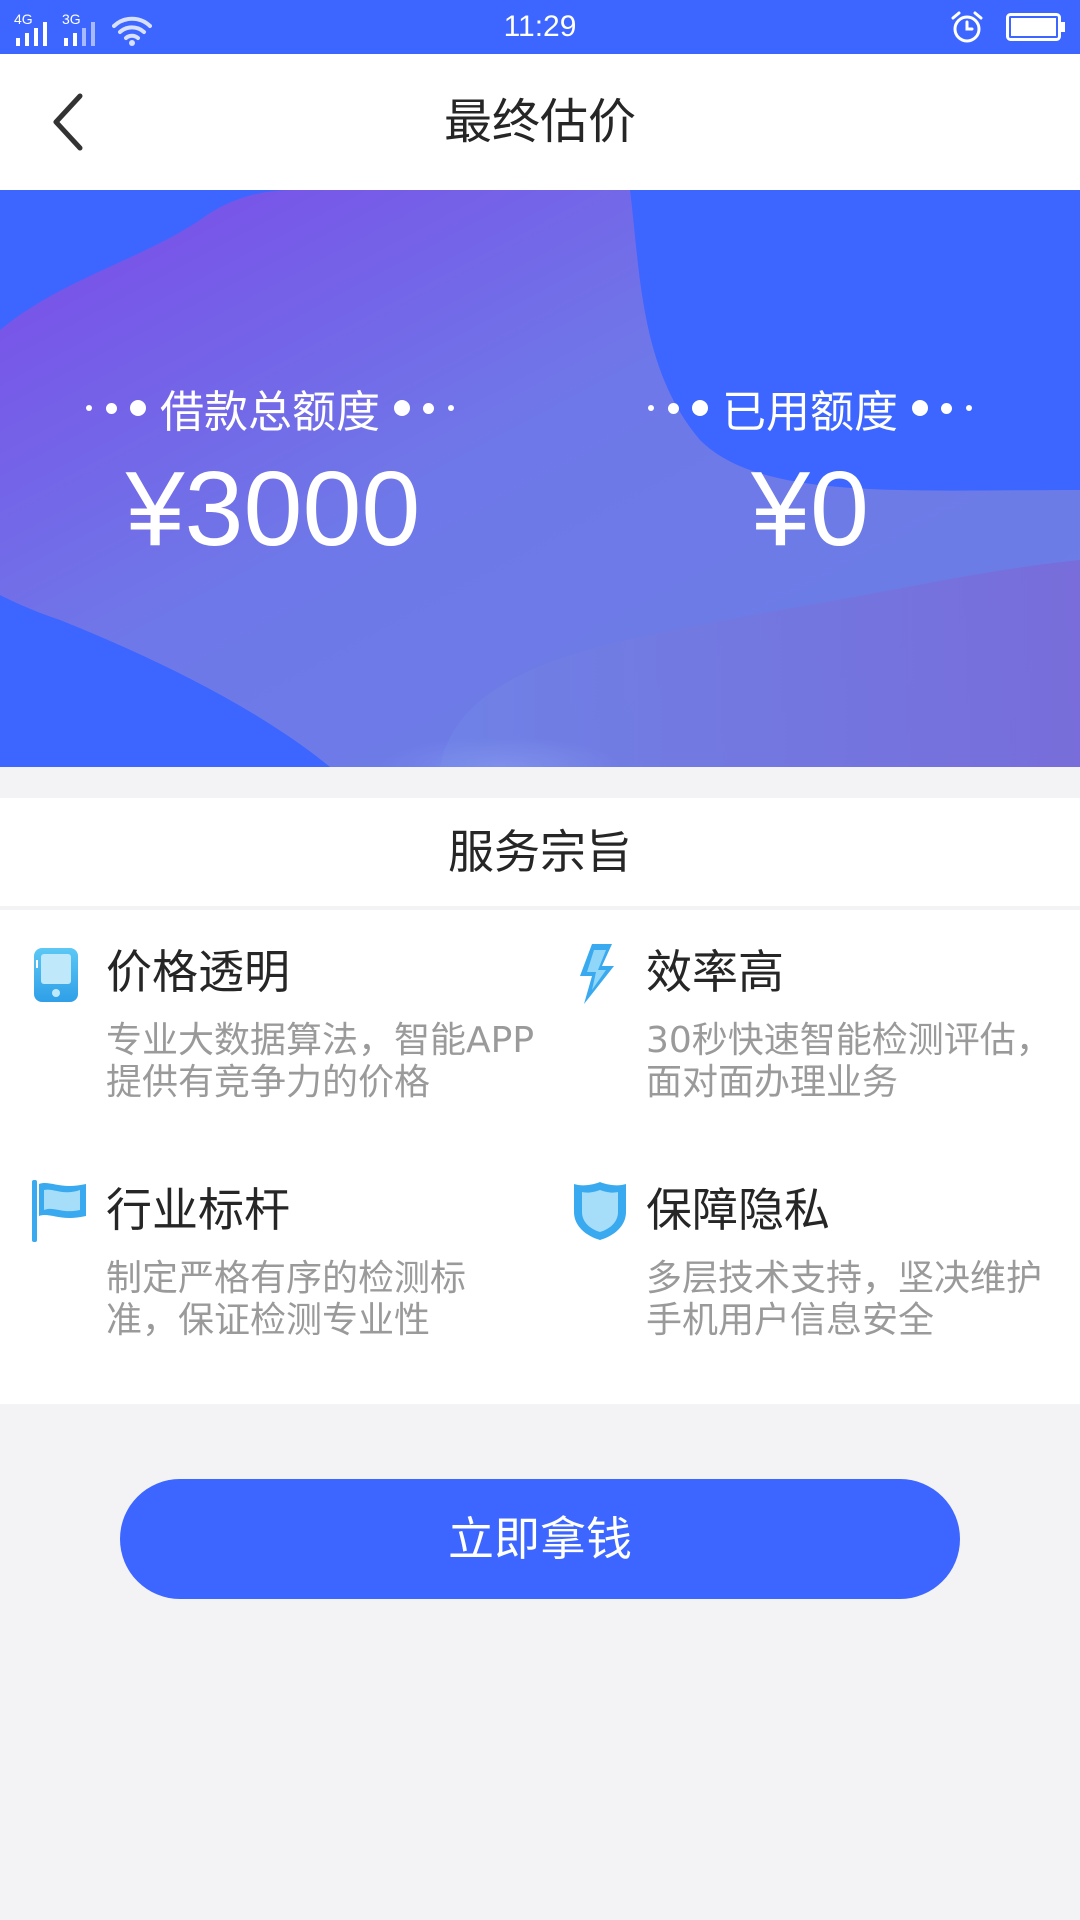 Image resolution: width=1080 pixels, height=1920 pixels. I want to click on battery-icon, so click(1035, 27).